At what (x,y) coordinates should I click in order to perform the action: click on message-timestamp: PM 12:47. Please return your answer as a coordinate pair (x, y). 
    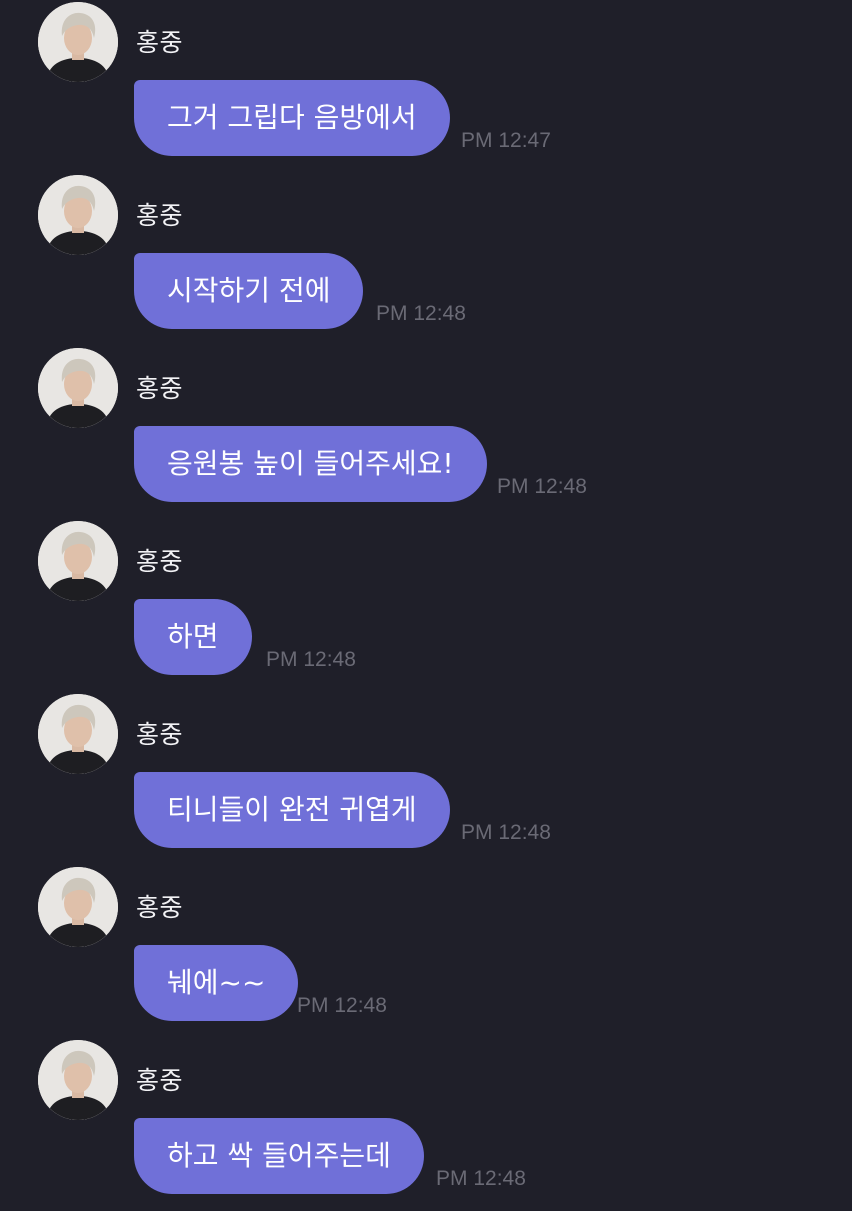
    Looking at the image, I should click on (506, 140).